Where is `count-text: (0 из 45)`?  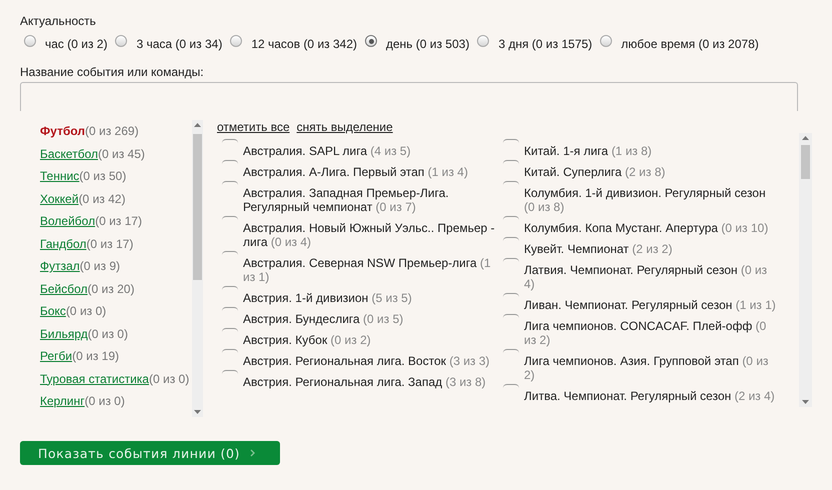
count-text: (0 из 45) is located at coordinates (121, 153).